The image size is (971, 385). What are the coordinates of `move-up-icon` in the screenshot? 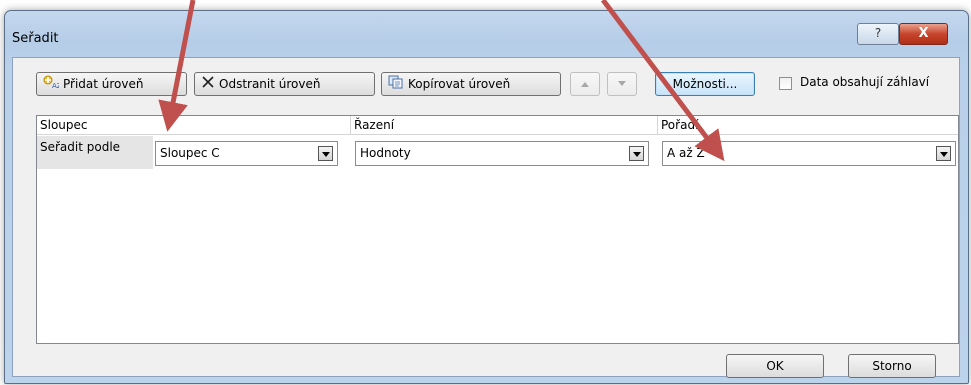 It's located at (585, 84).